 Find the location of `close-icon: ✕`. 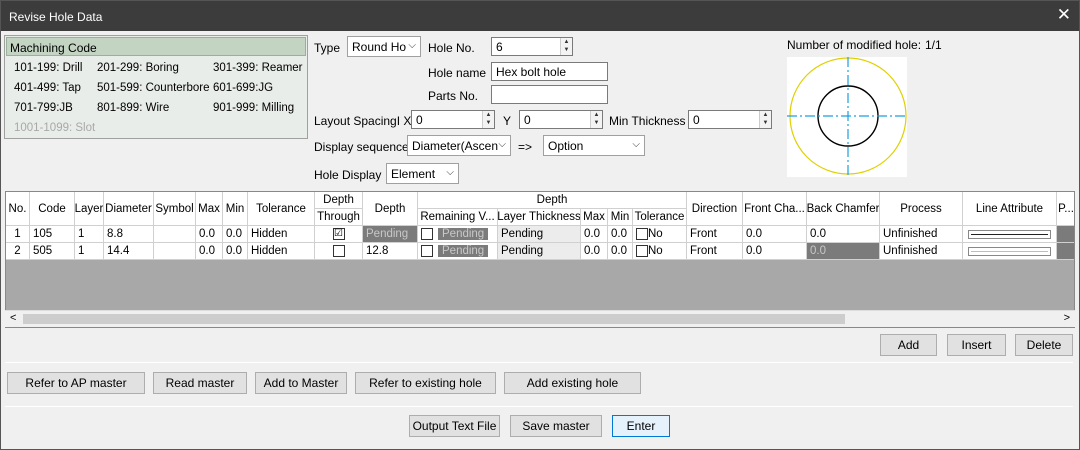

close-icon: ✕ is located at coordinates (1064, 15).